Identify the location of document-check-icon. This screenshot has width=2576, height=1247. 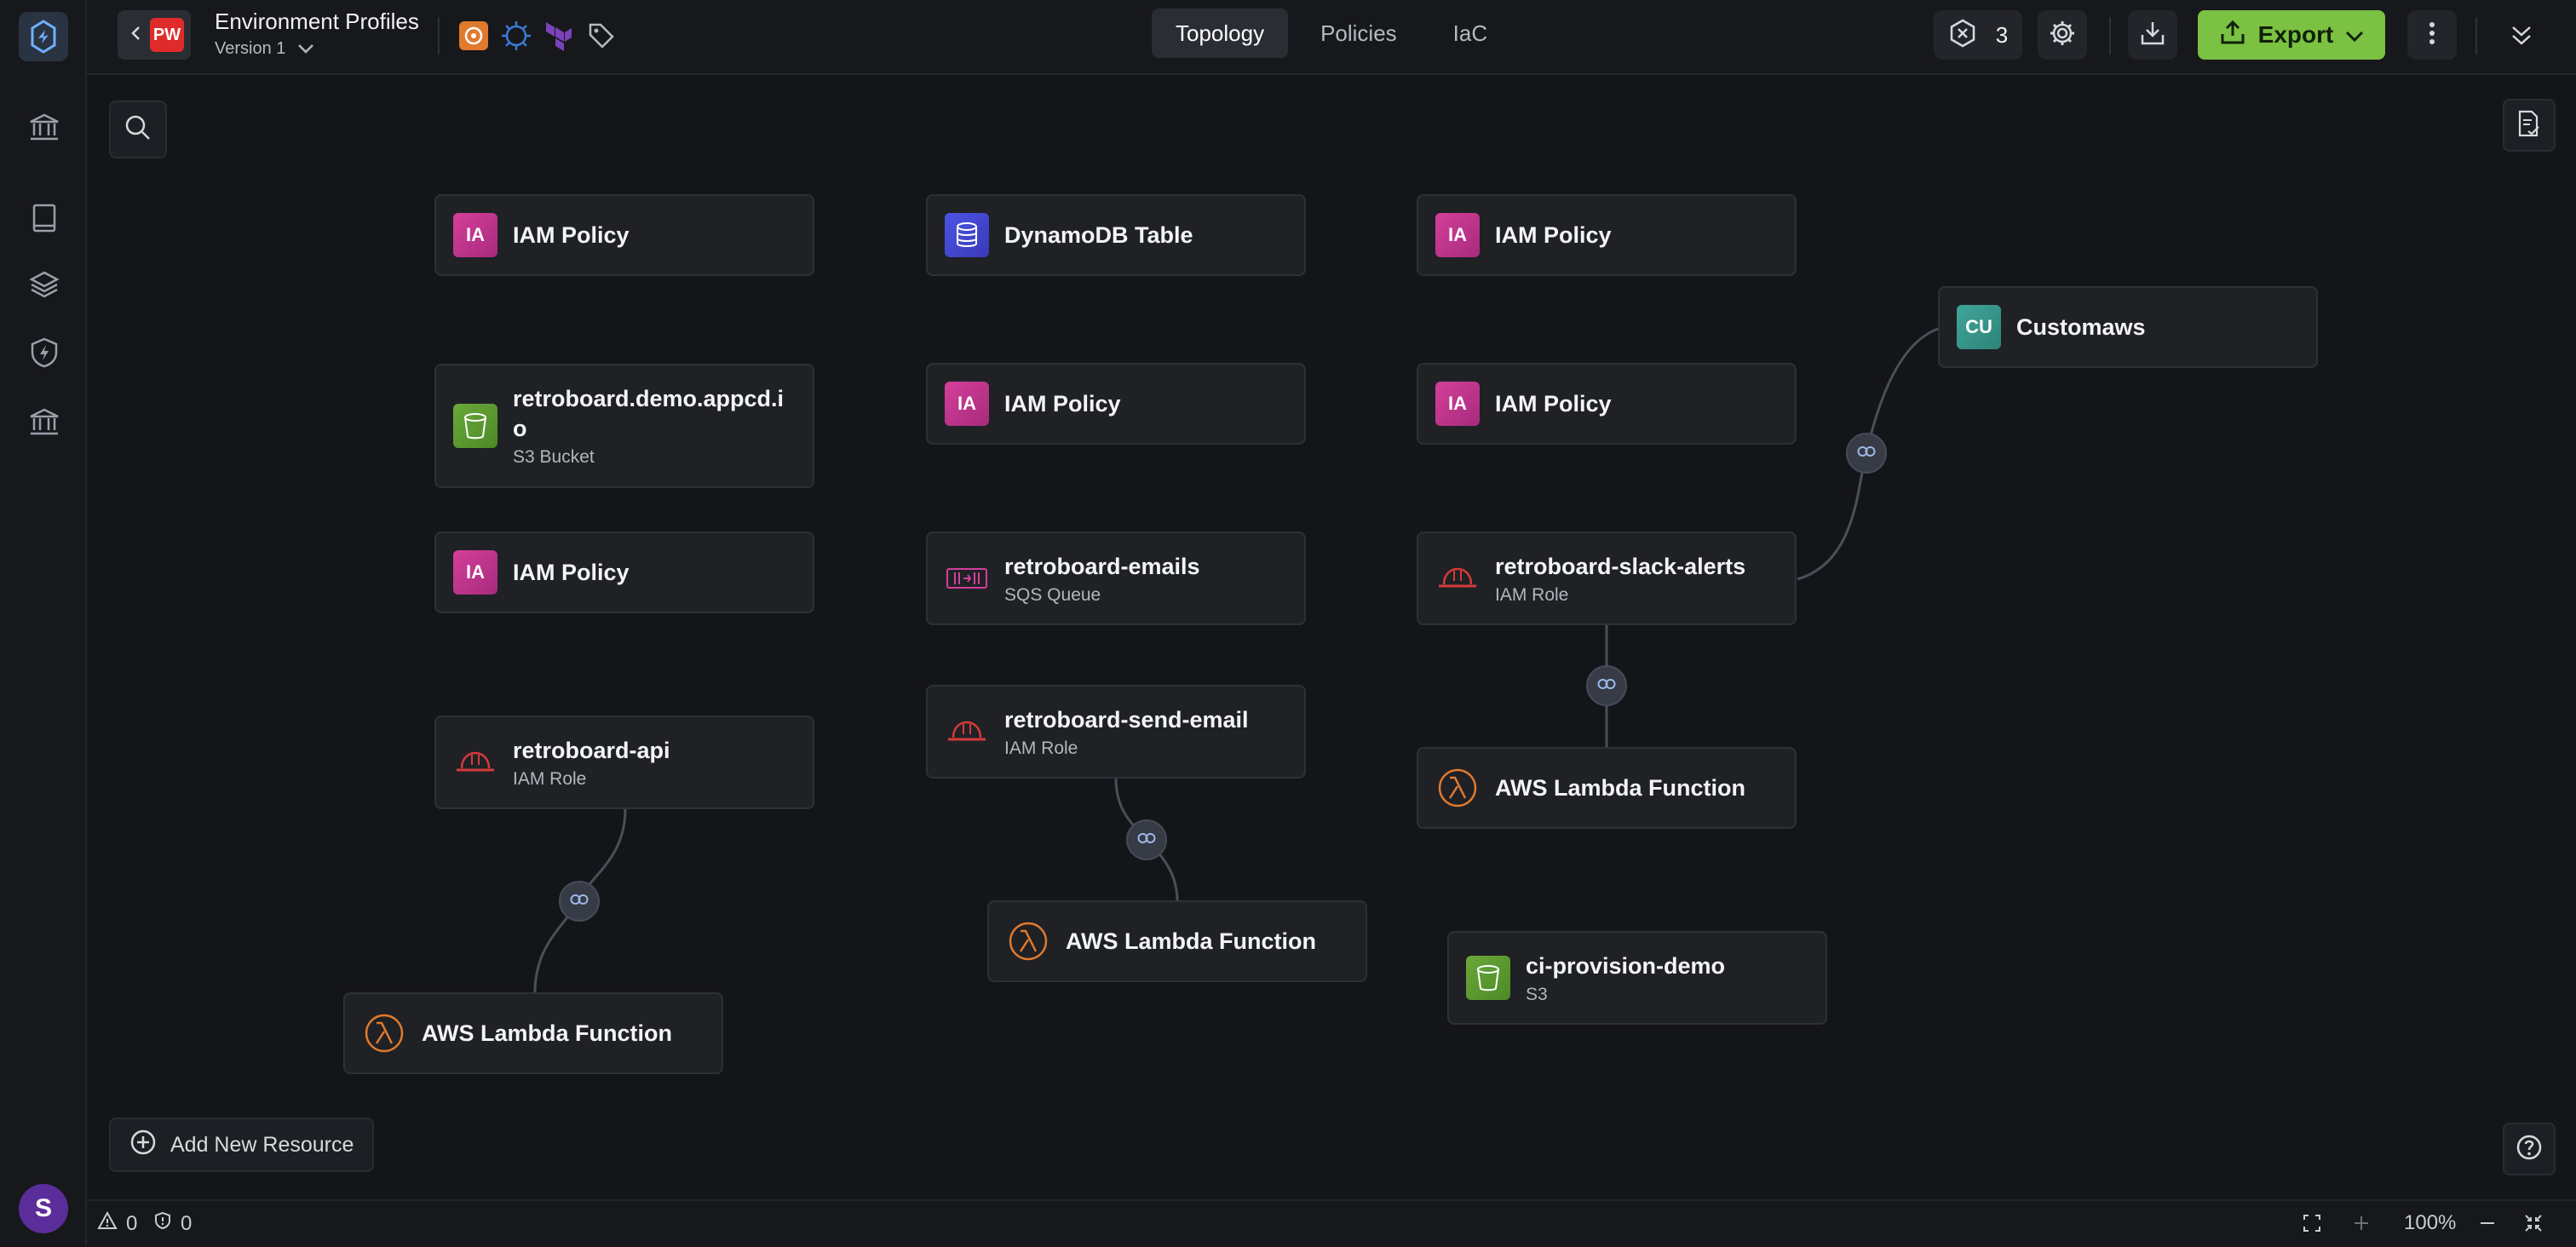
(2529, 126).